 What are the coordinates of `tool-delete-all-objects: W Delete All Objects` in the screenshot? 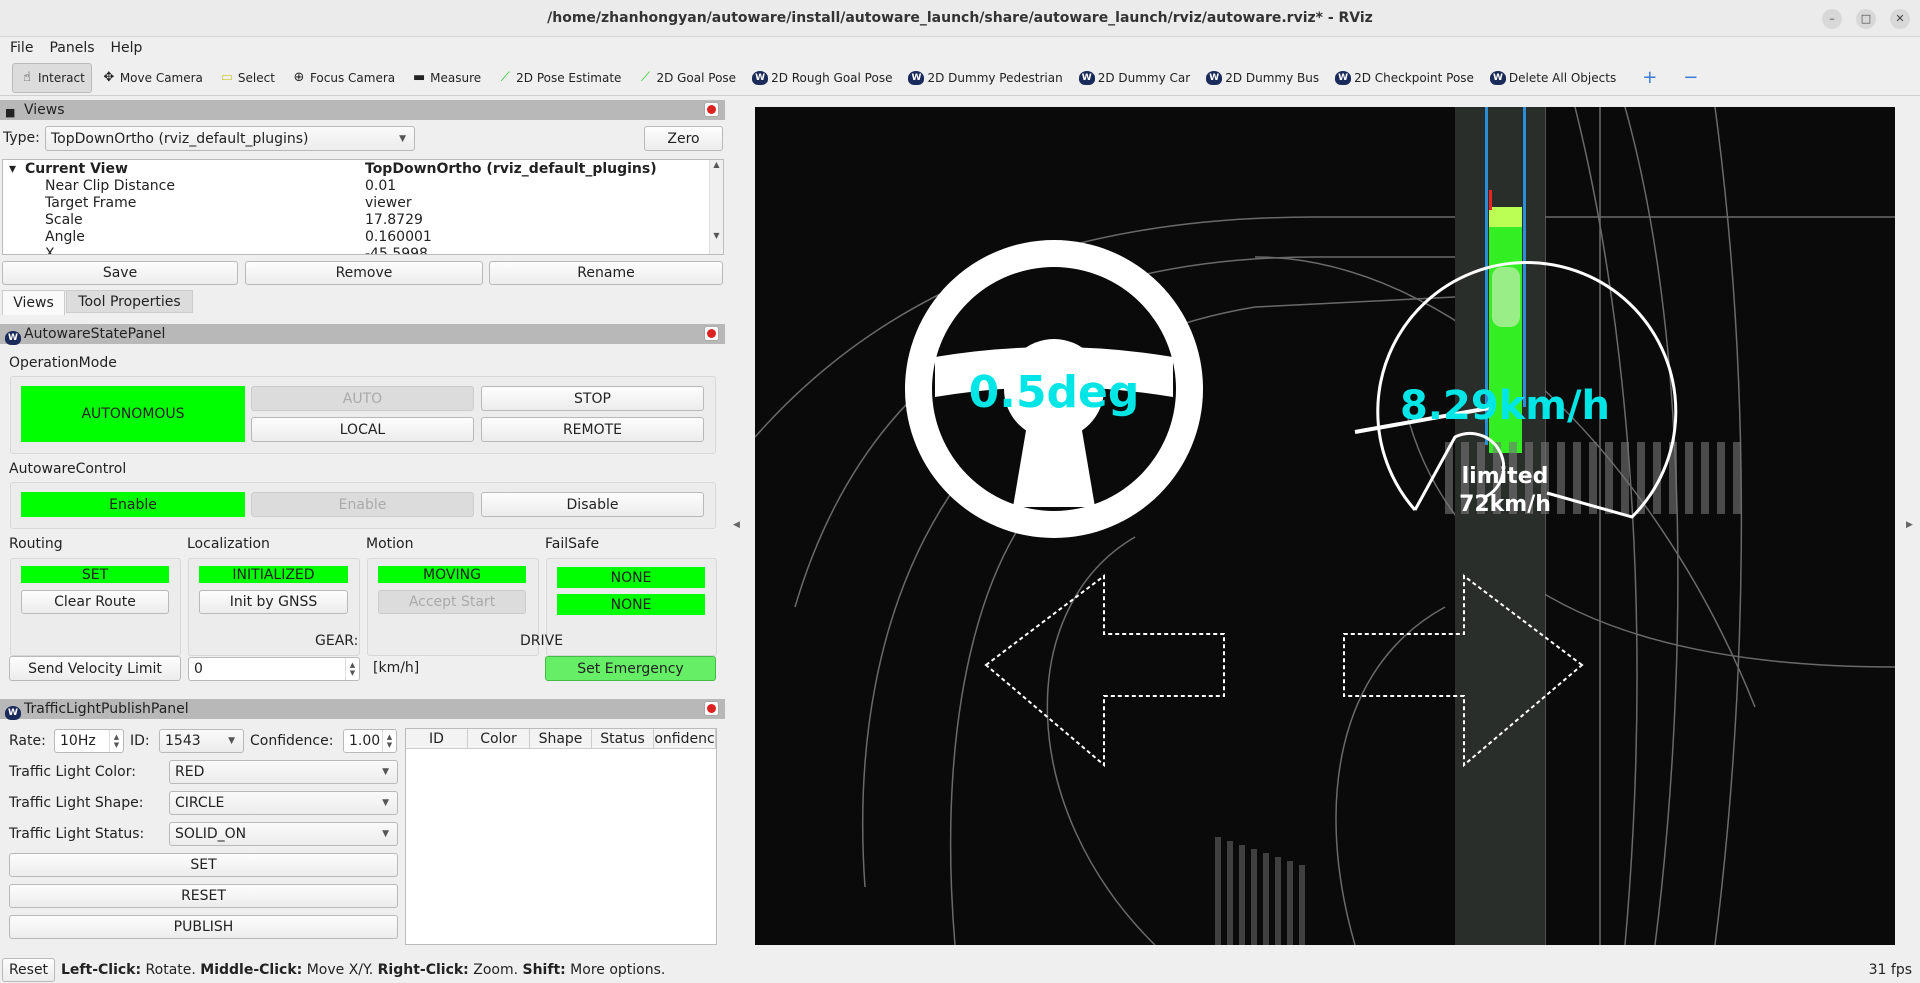 It's located at (1553, 78).